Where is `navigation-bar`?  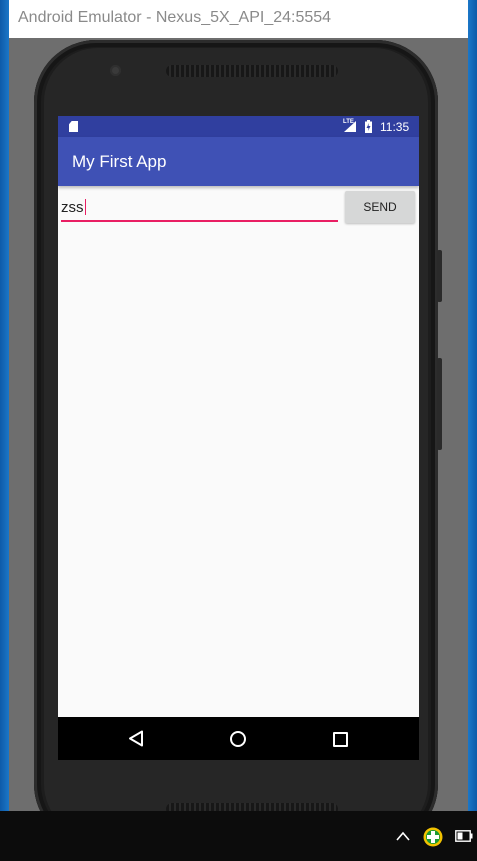 navigation-bar is located at coordinates (238, 738).